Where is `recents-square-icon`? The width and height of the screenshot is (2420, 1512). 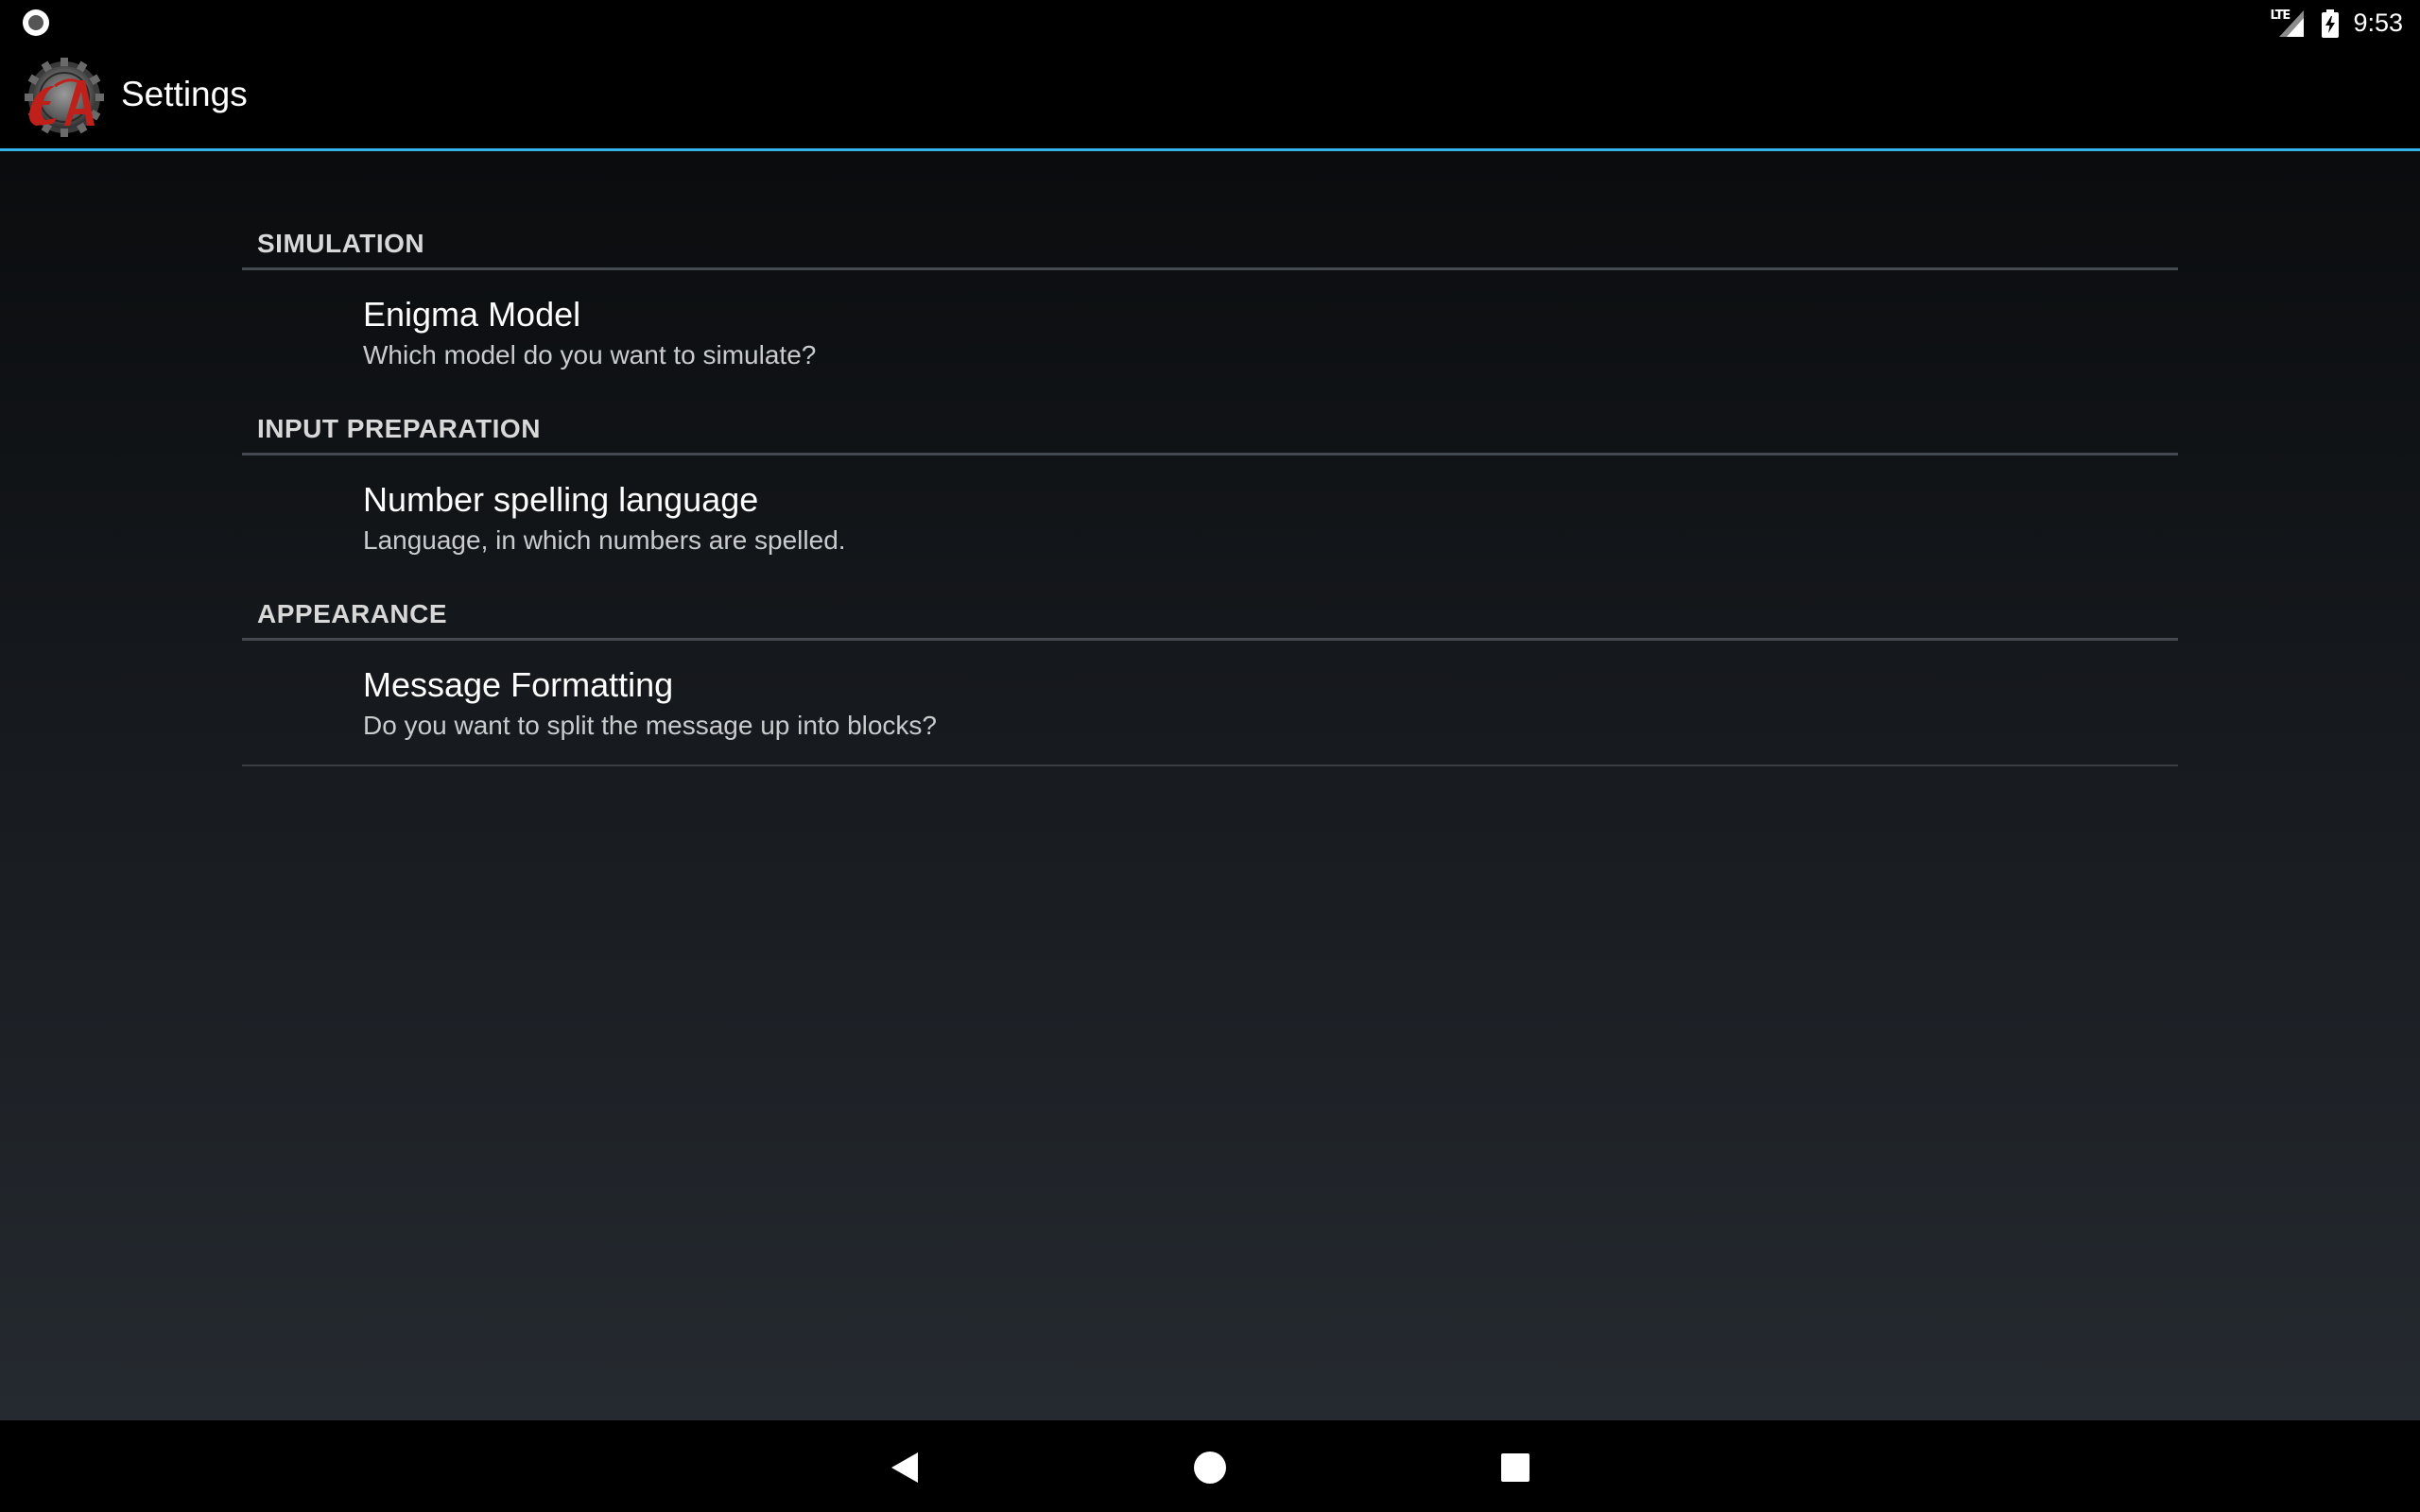
recents-square-icon is located at coordinates (1516, 1467).